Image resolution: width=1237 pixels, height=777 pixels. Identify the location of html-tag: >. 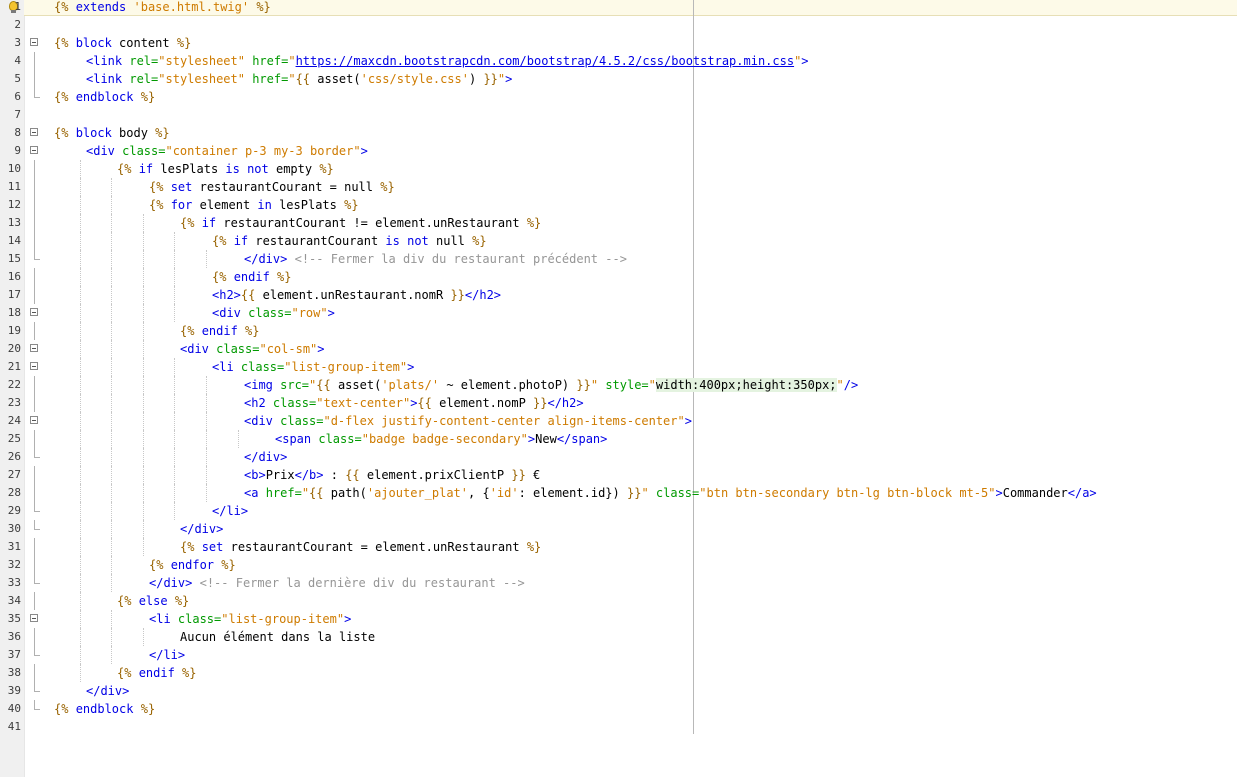
(364, 151).